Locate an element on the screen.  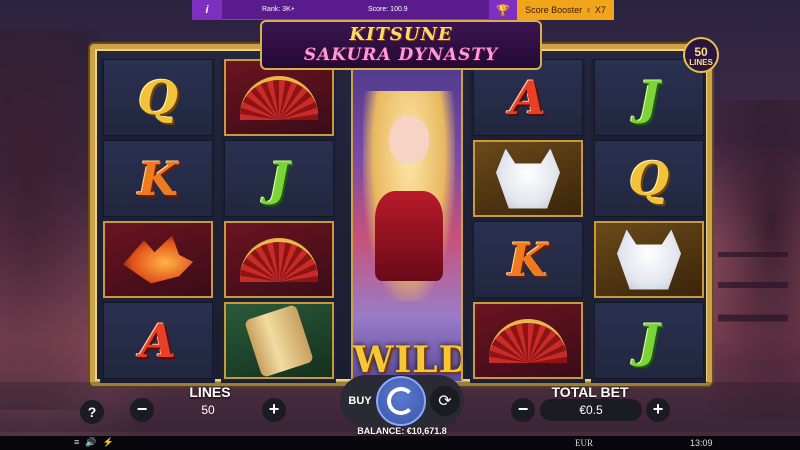
scroll-icon is located at coordinates (279, 340).